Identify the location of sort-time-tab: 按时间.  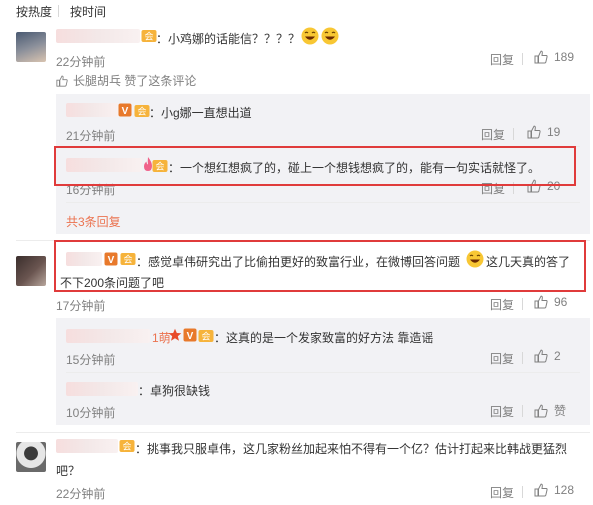
(88, 11).